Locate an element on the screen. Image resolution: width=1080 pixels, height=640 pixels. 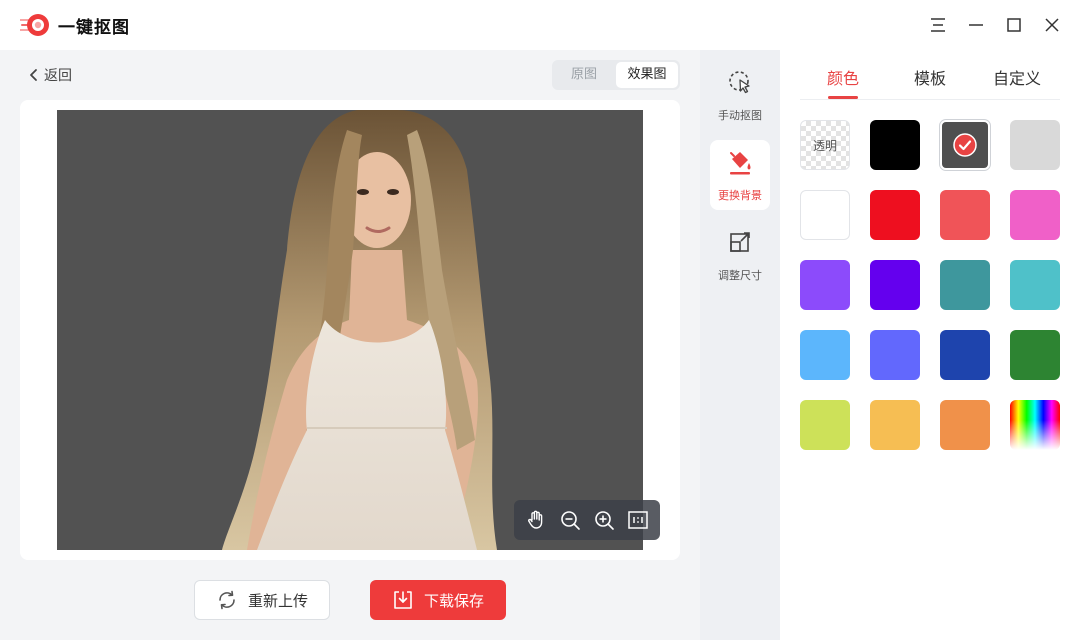
swatch-transparent: 透明 is located at coordinates (825, 145).